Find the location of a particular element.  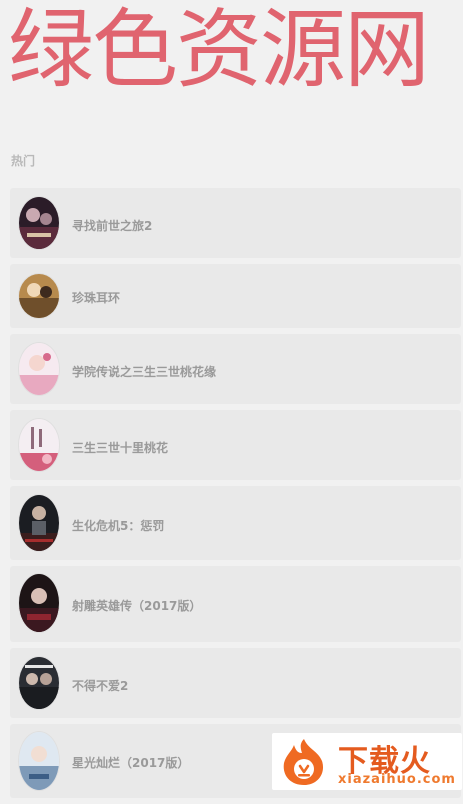

list-item: 学院传说之三生三世桃花缘 is located at coordinates (235, 369).